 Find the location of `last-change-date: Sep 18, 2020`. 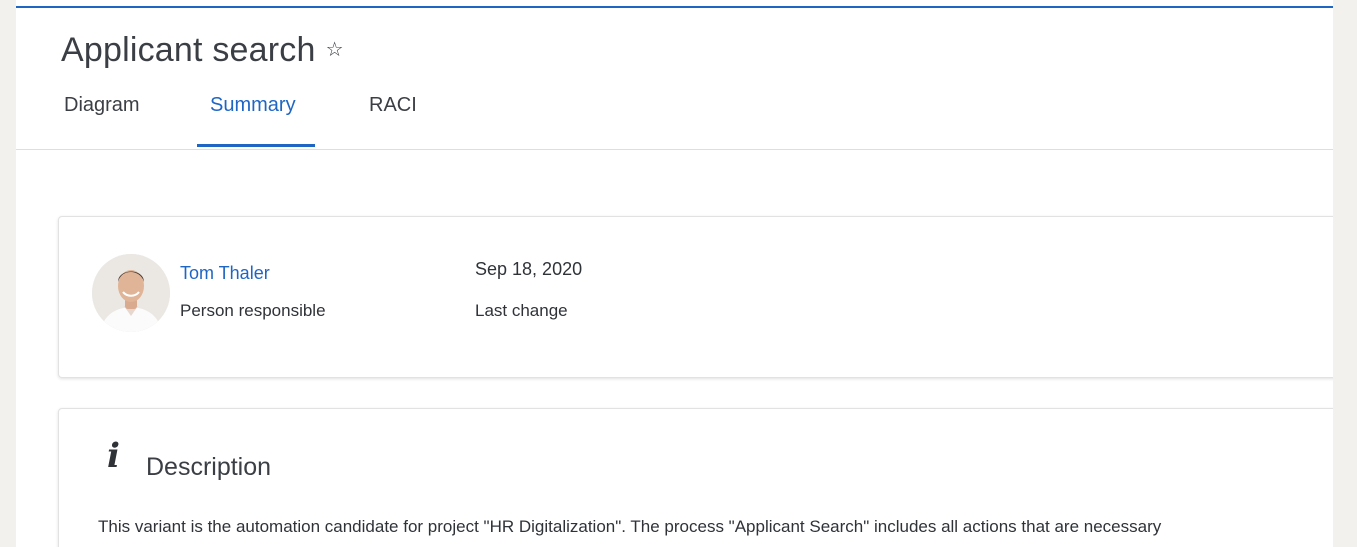

last-change-date: Sep 18, 2020 is located at coordinates (529, 269).